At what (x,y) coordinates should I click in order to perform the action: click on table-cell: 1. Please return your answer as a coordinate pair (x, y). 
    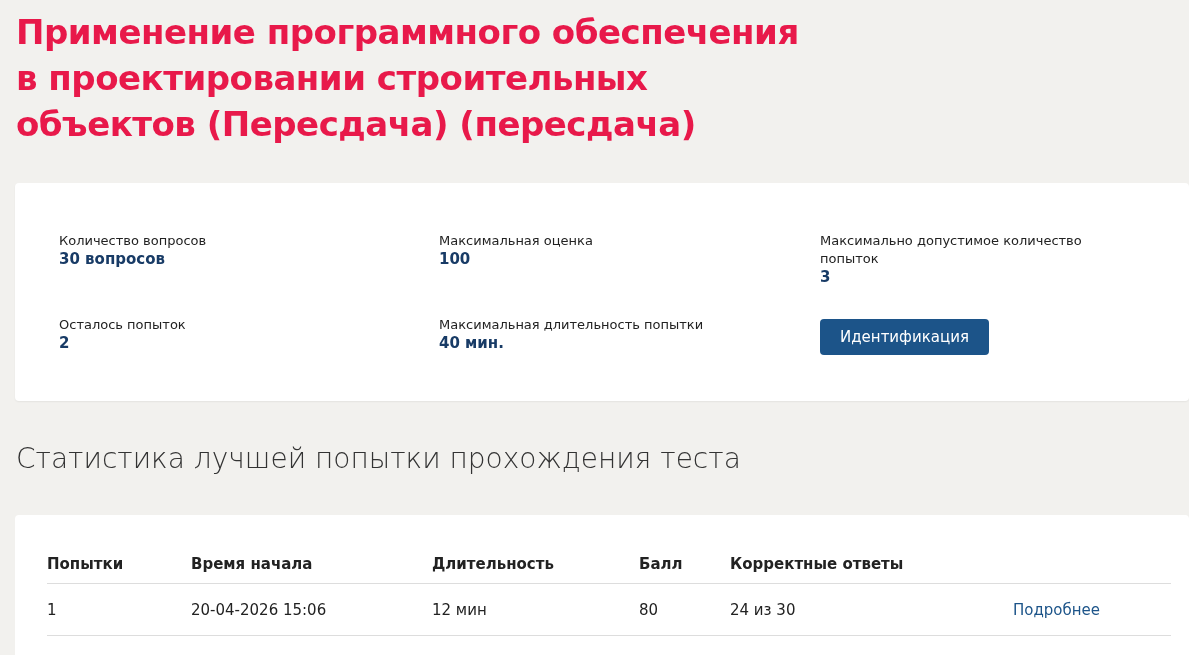
    Looking at the image, I should click on (119, 609).